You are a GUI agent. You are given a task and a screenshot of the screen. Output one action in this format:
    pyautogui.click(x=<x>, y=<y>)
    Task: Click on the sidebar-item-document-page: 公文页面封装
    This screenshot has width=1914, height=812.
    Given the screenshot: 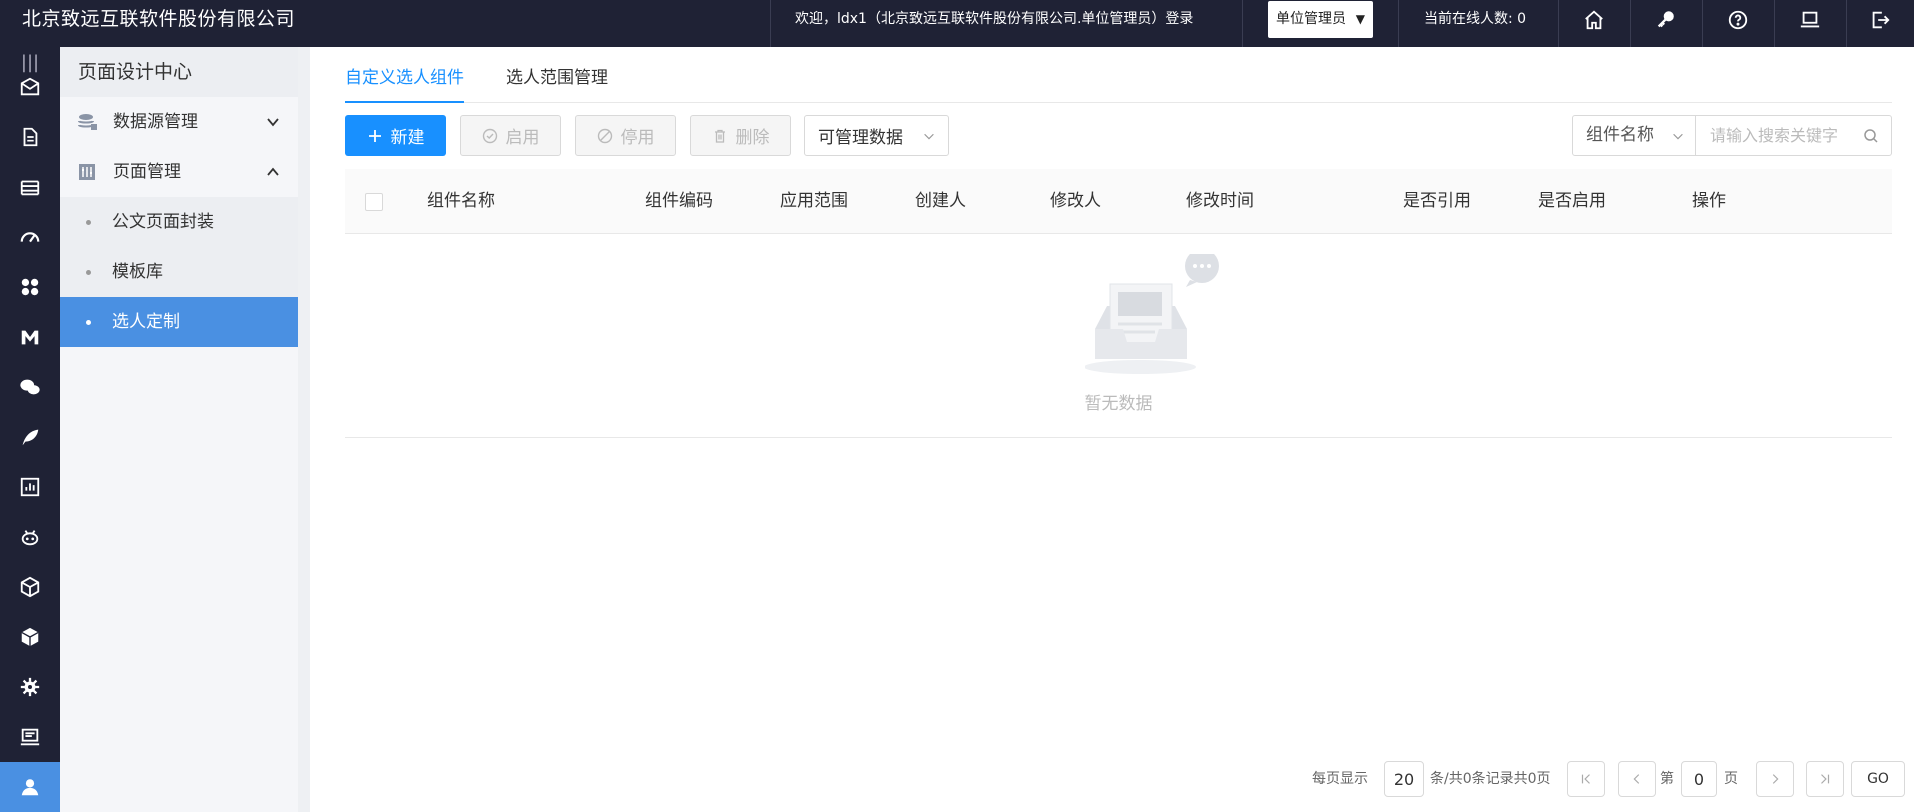 What is the action you would take?
    pyautogui.click(x=179, y=222)
    